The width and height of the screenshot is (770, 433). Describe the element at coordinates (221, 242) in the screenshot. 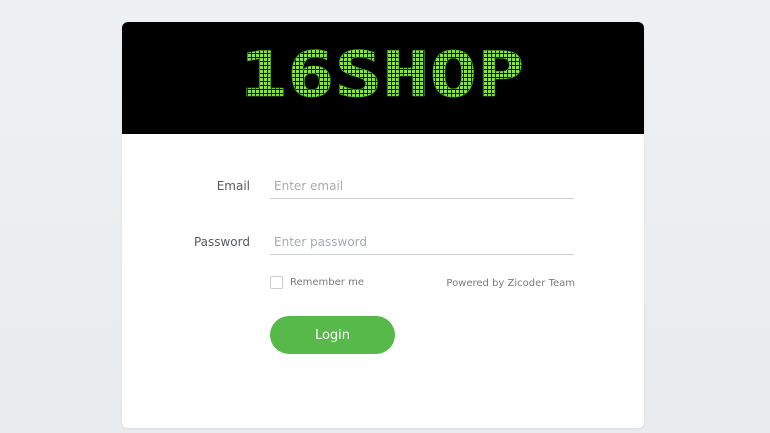

I see `password-label: Password` at that location.